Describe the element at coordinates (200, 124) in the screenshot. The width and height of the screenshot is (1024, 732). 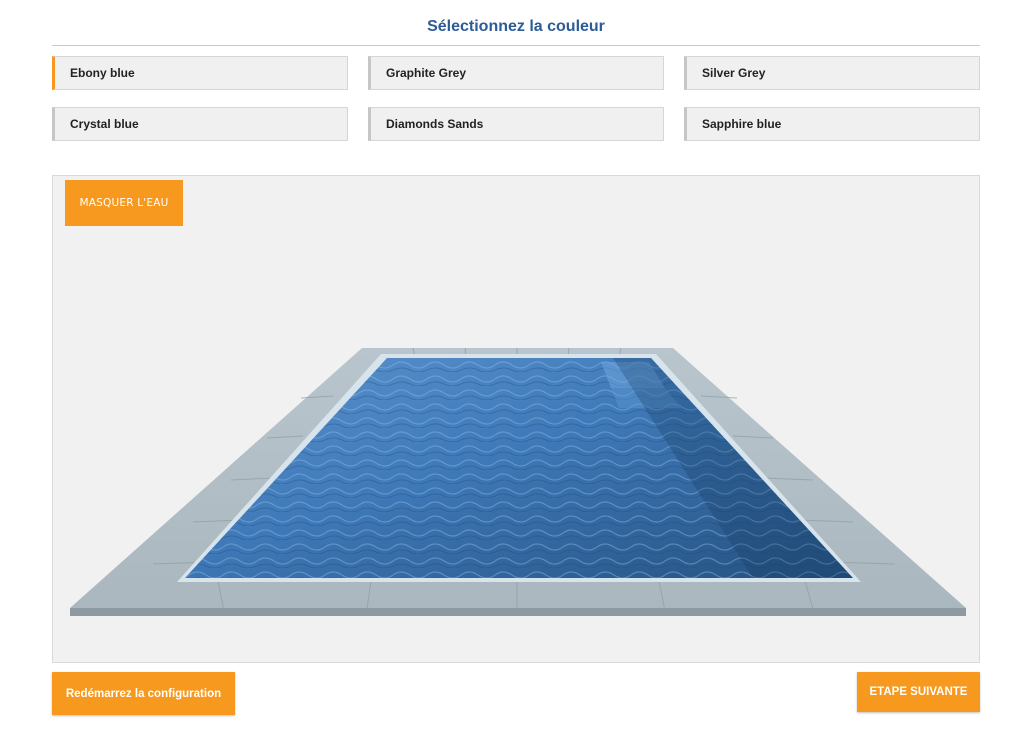
I see `color-option-crystal-blue: Crystal blue` at that location.